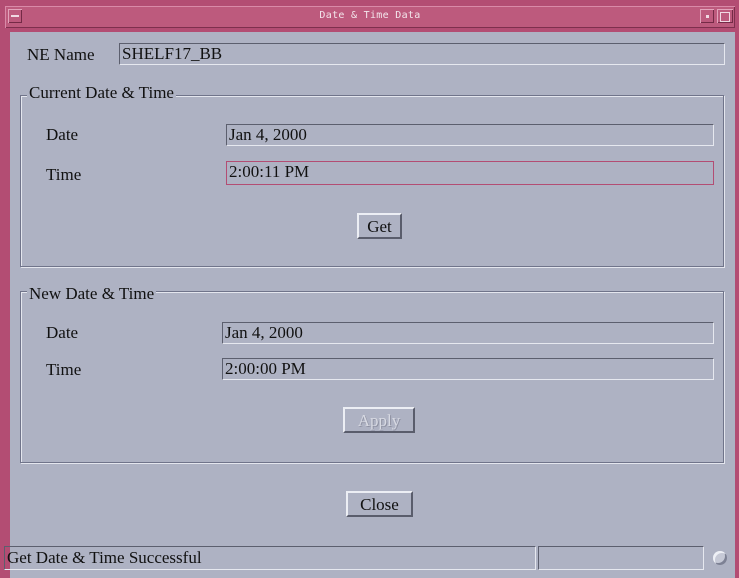 The image size is (739, 578). Describe the element at coordinates (62, 134) in the screenshot. I see `current-date-label: Date` at that location.